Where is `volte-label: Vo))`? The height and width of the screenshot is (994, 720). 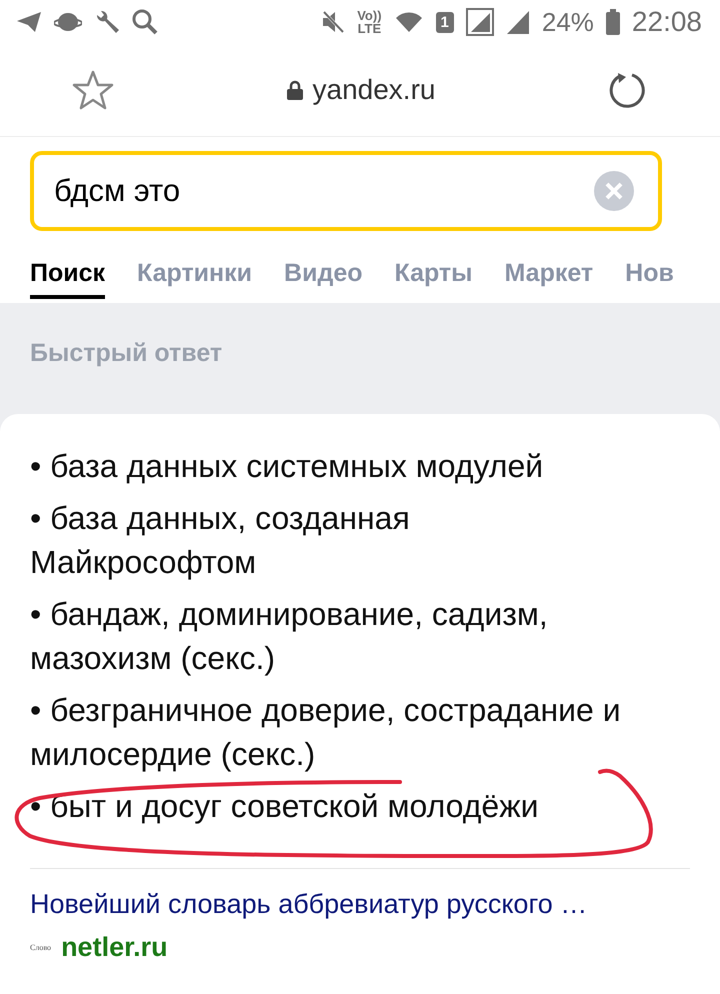
volte-label: Vo)) is located at coordinates (369, 15).